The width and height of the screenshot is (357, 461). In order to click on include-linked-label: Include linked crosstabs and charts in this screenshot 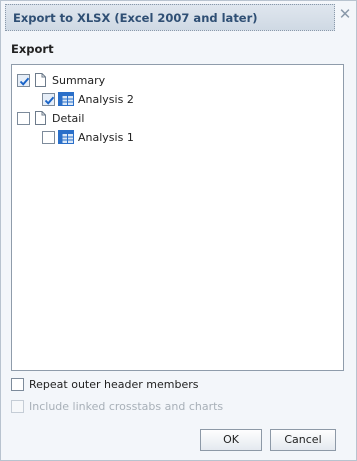, I will do `click(126, 406)`.